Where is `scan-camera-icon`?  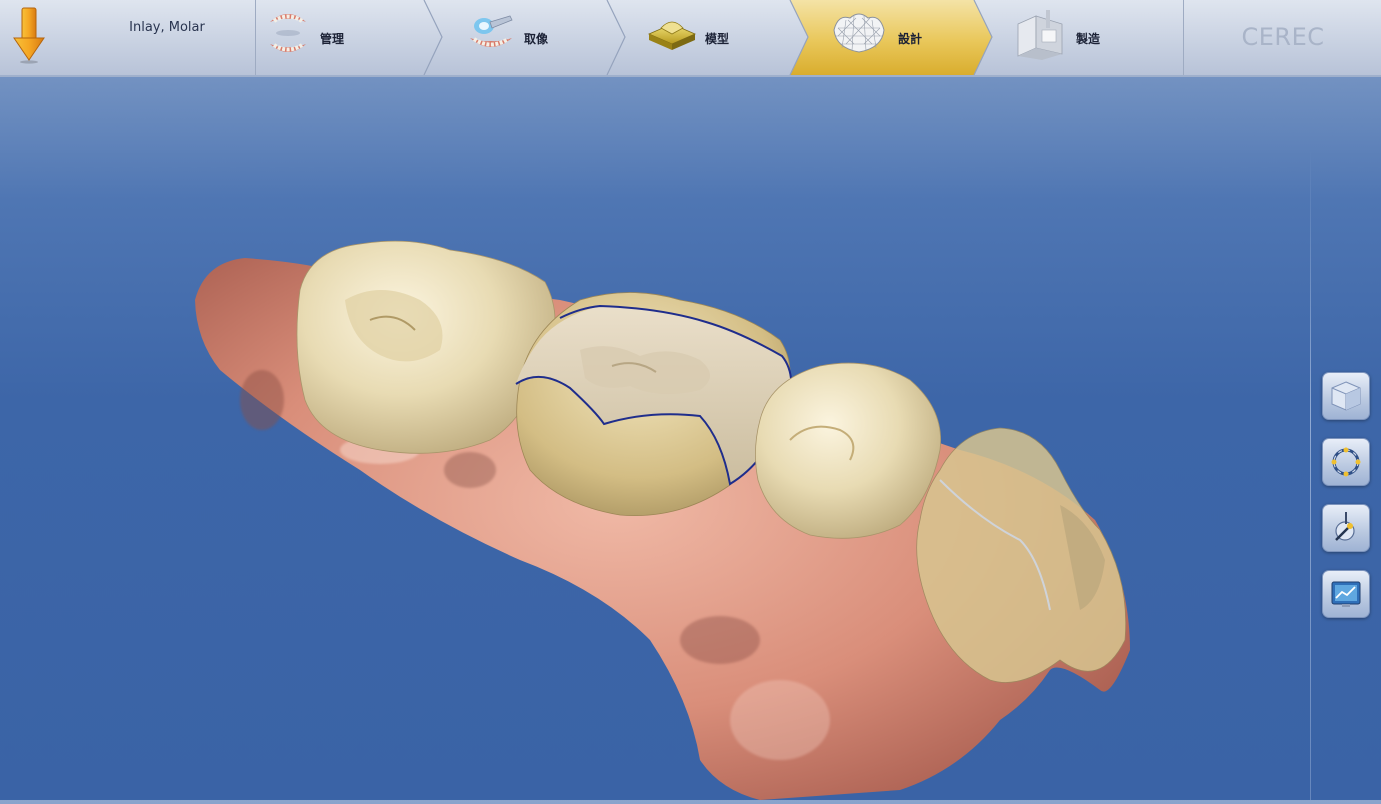 scan-camera-icon is located at coordinates (491, 31).